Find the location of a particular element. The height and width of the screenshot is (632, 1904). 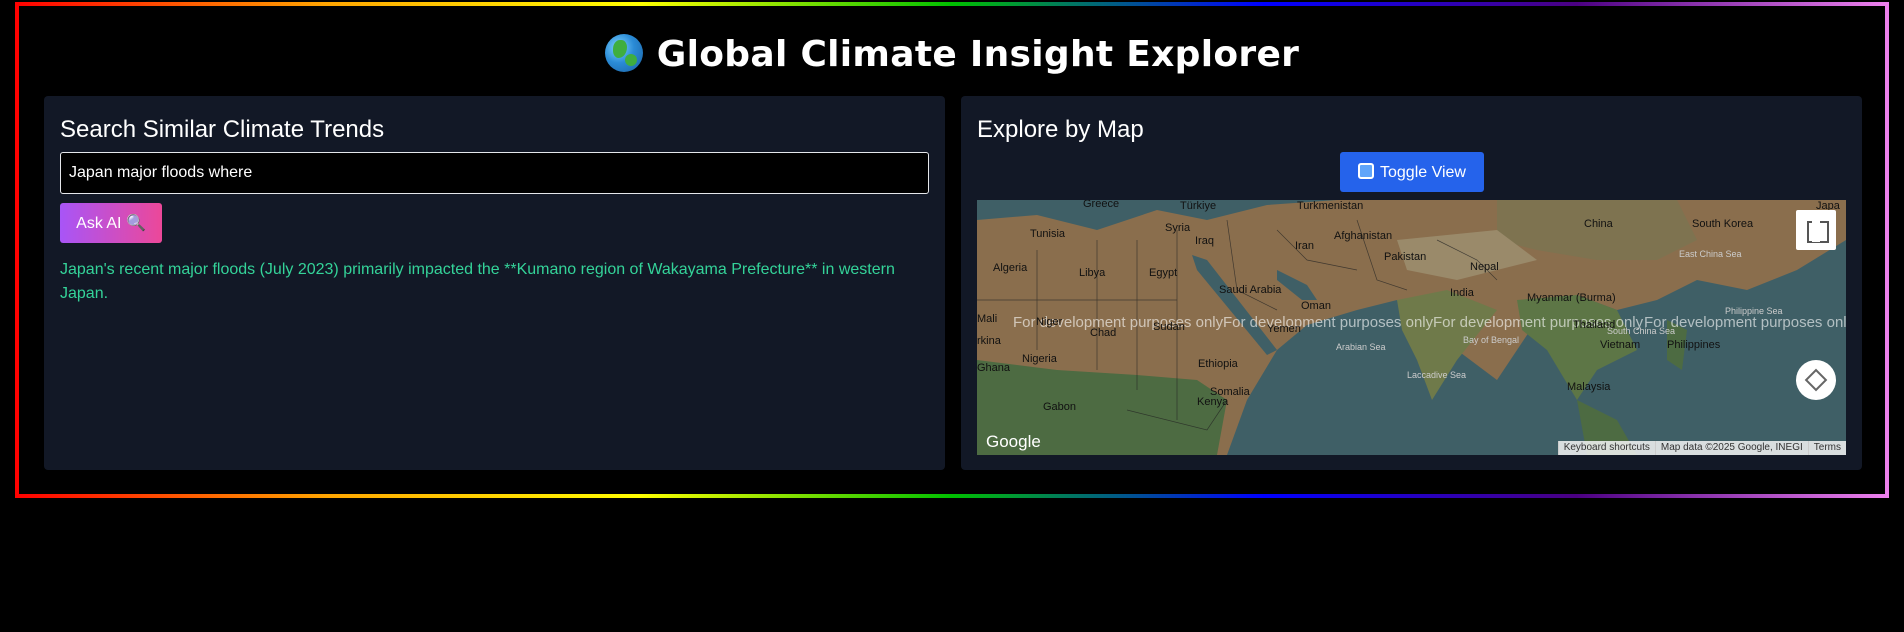

map-place-label: Oman is located at coordinates (1316, 306).